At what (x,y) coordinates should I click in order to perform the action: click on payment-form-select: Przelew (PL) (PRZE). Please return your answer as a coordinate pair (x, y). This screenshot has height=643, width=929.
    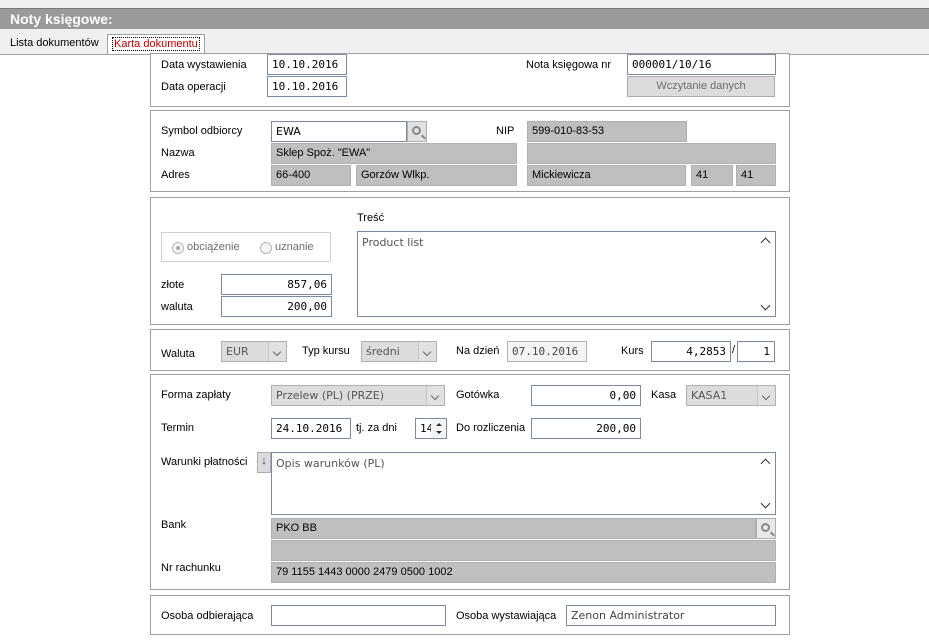
    Looking at the image, I should click on (358, 395).